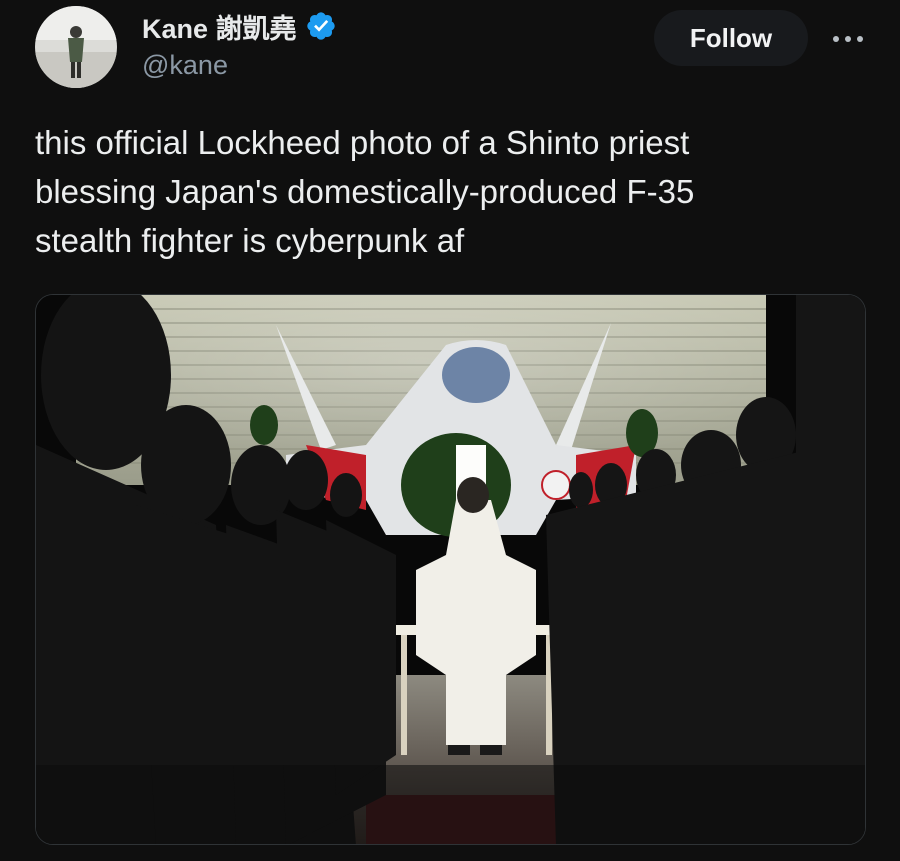 Image resolution: width=900 pixels, height=861 pixels. What do you see at coordinates (250, 240) in the screenshot?
I see `tweet-text-line: stealth fighter is cyberpunk af` at bounding box center [250, 240].